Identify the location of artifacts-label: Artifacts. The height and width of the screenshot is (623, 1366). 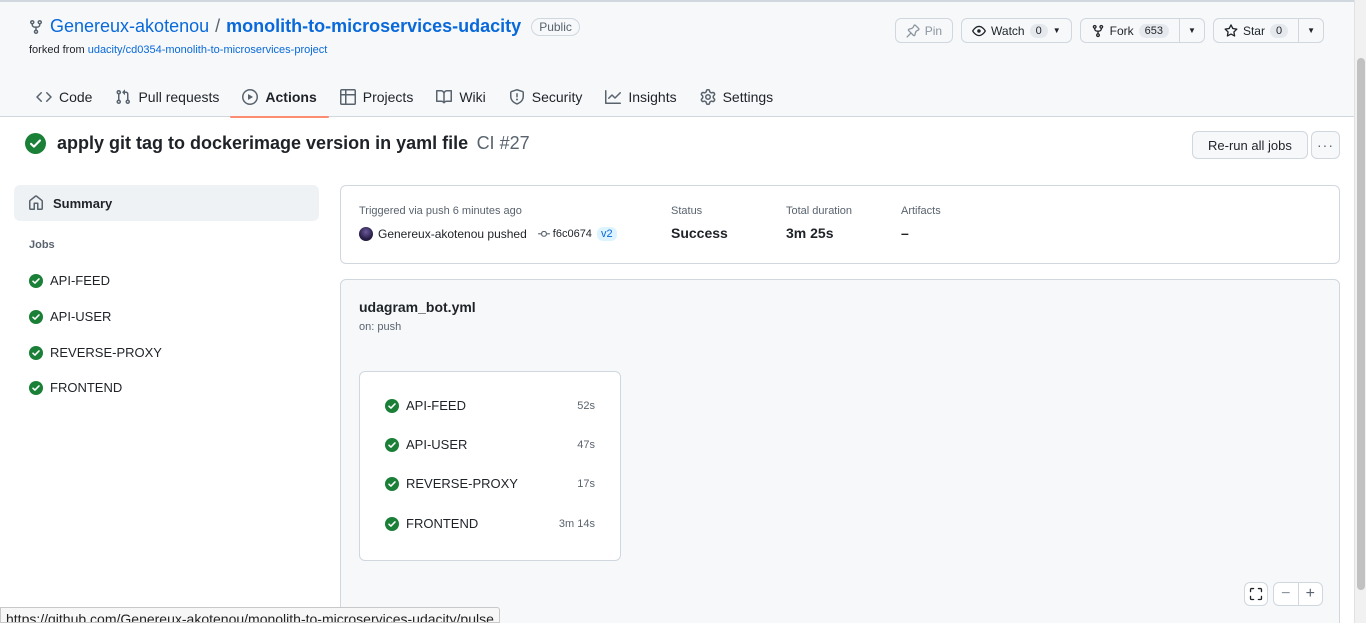
(921, 211).